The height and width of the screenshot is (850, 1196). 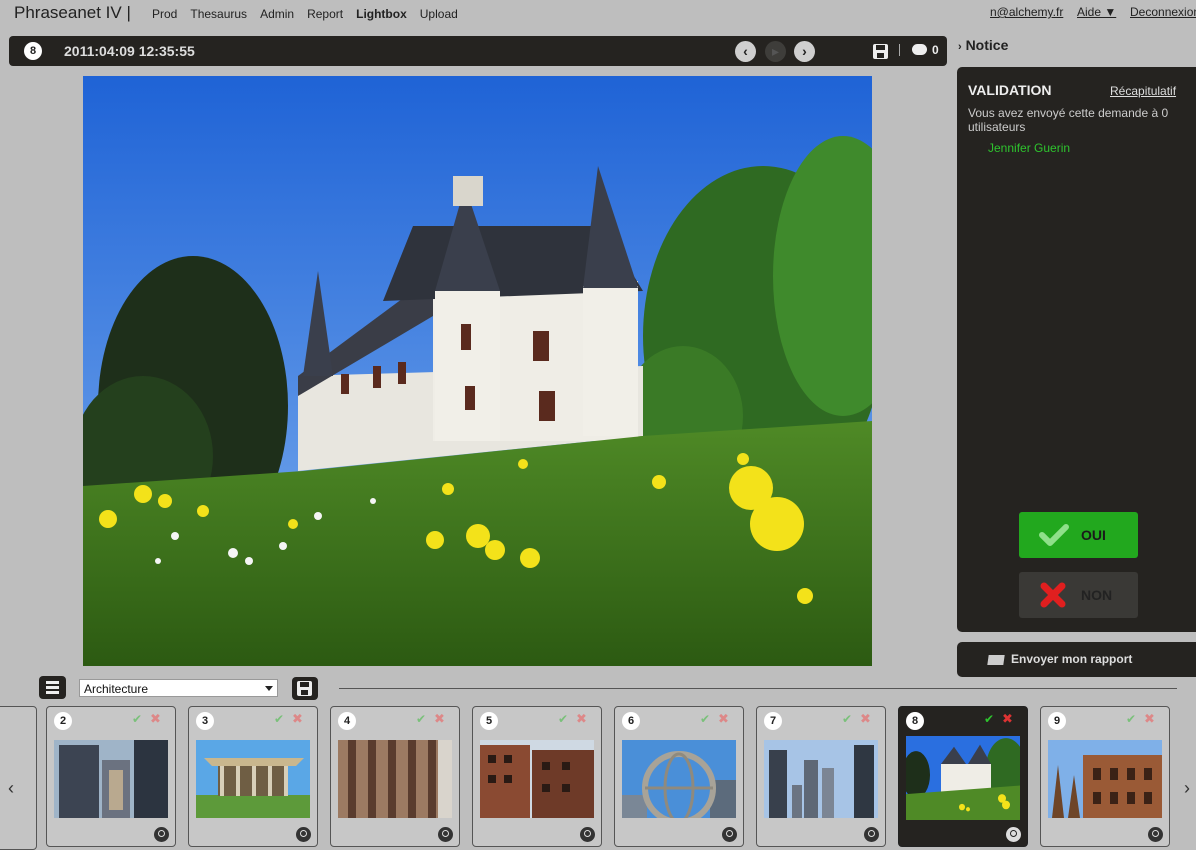 What do you see at coordinates (381, 14) in the screenshot?
I see `menu-item-lightbox: Lightbox` at bounding box center [381, 14].